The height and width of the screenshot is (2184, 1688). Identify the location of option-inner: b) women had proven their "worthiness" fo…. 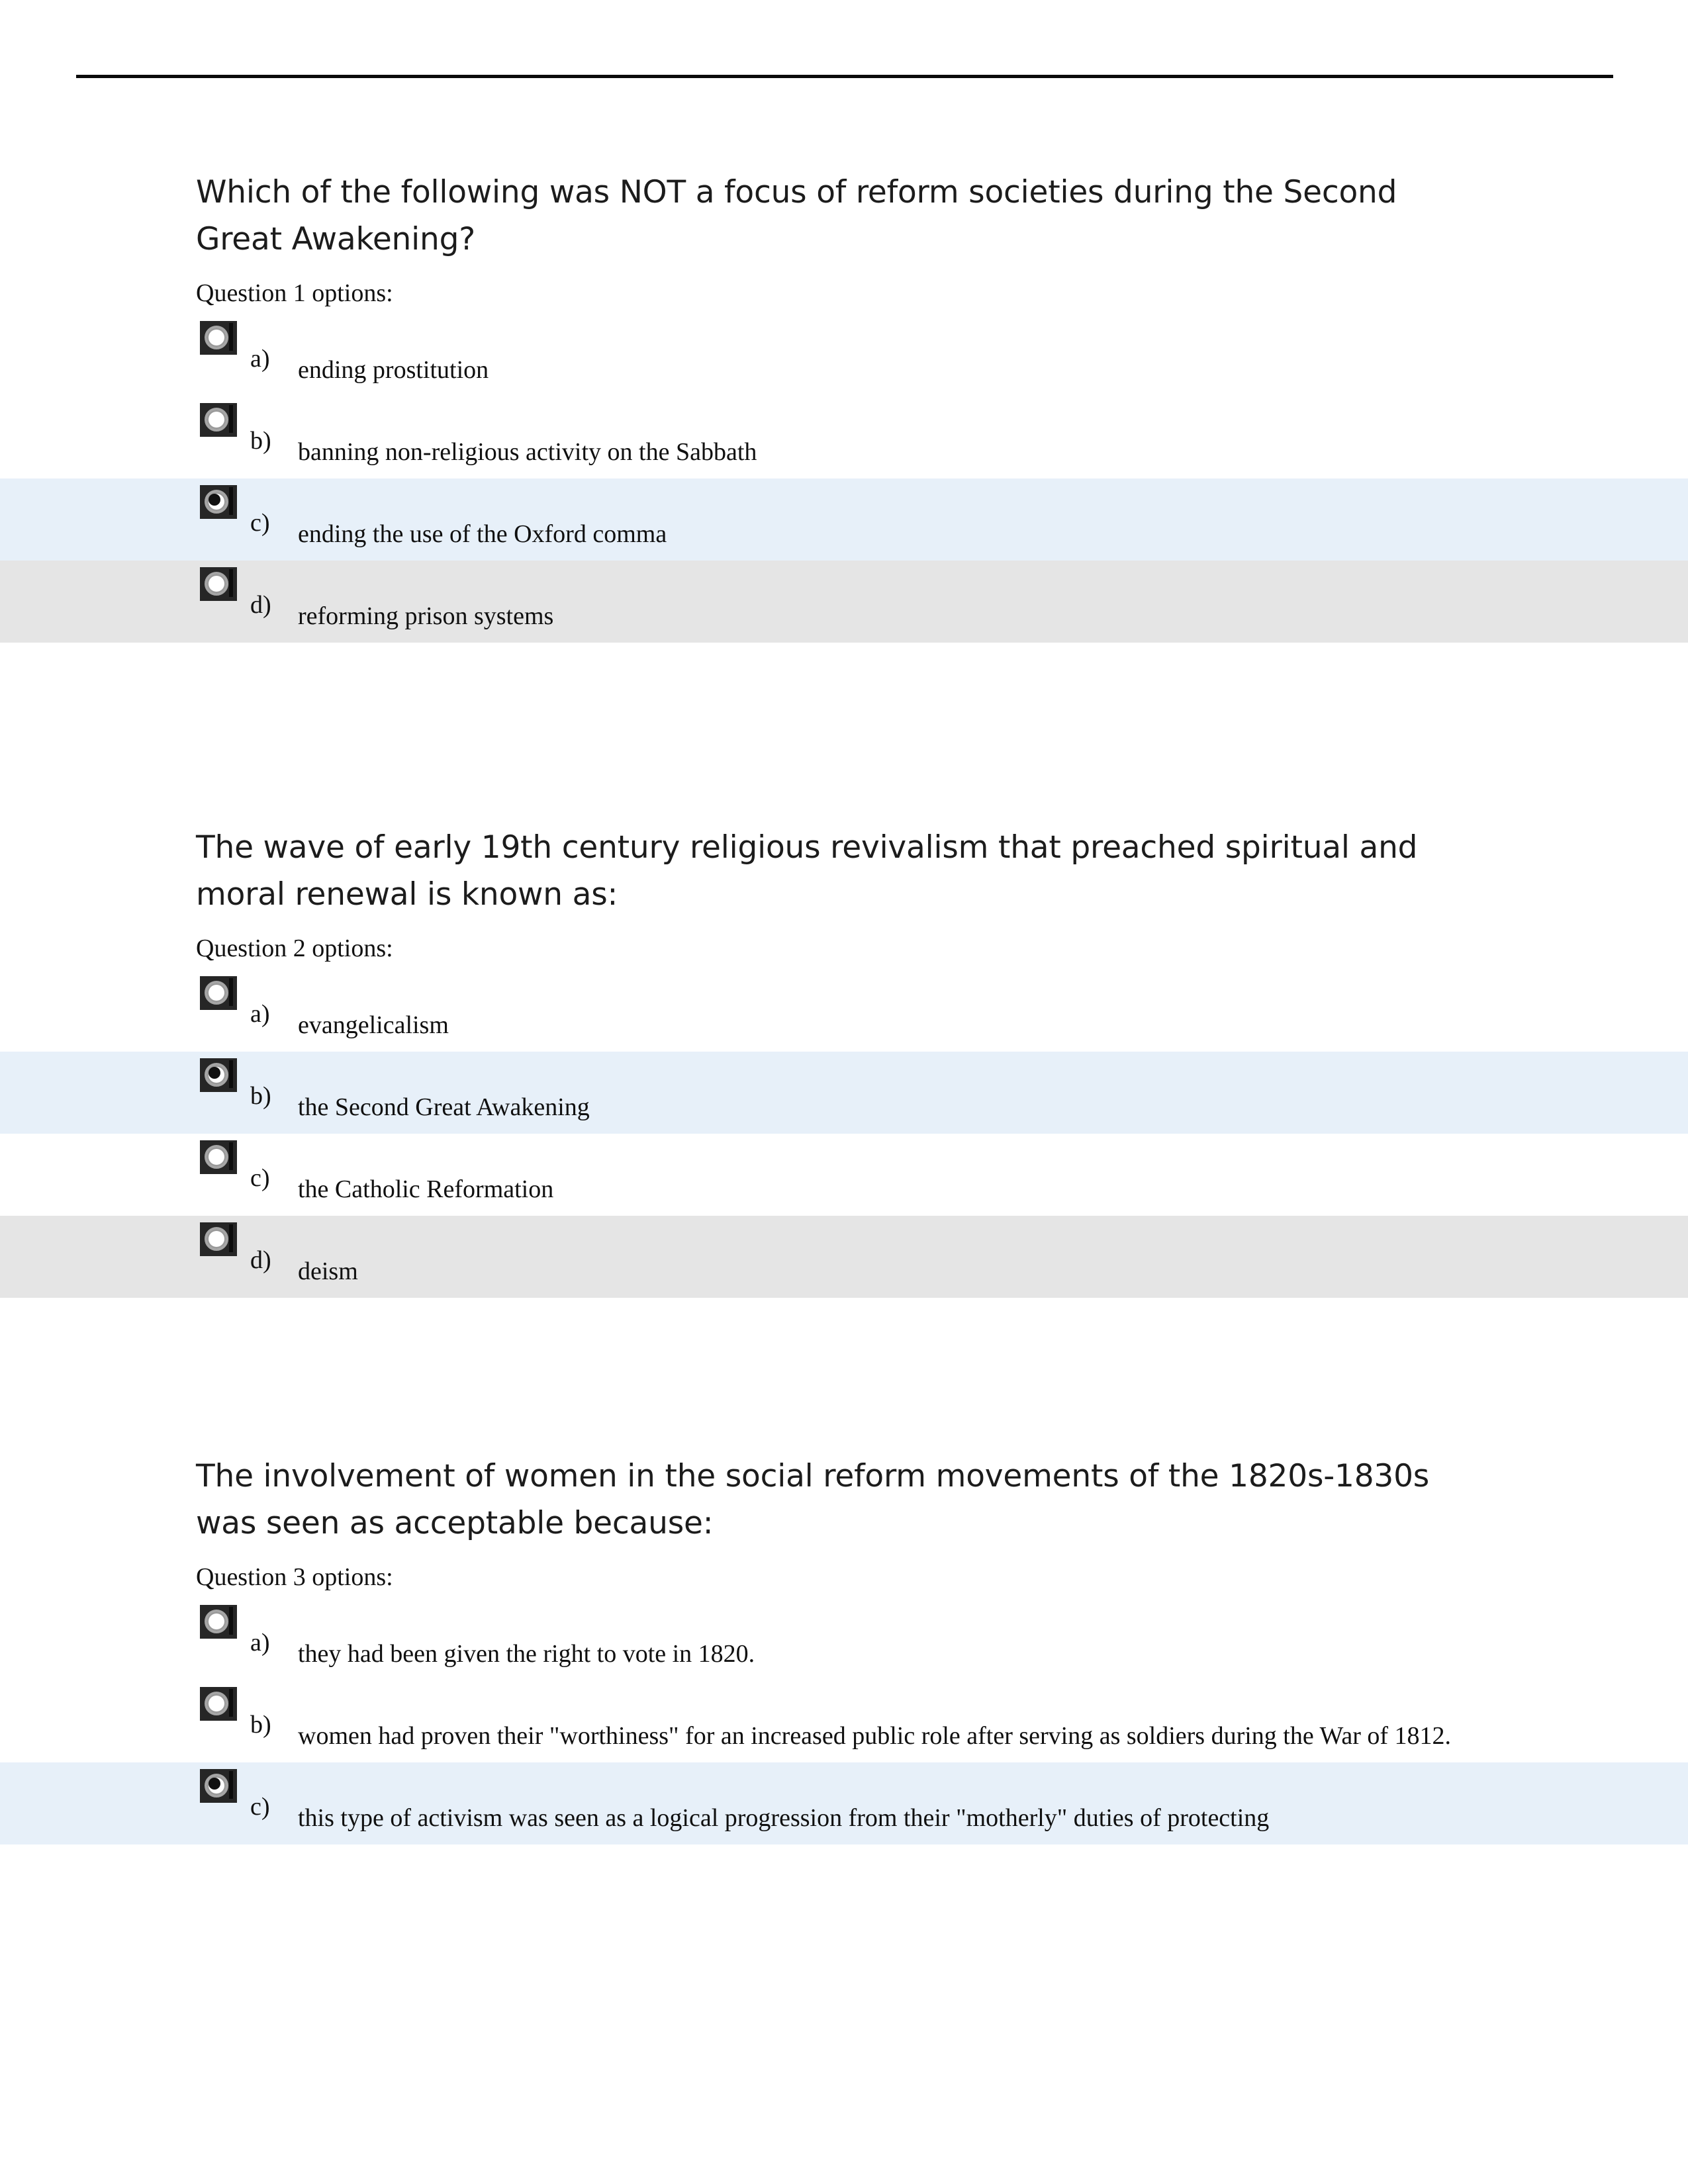
(844, 1721).